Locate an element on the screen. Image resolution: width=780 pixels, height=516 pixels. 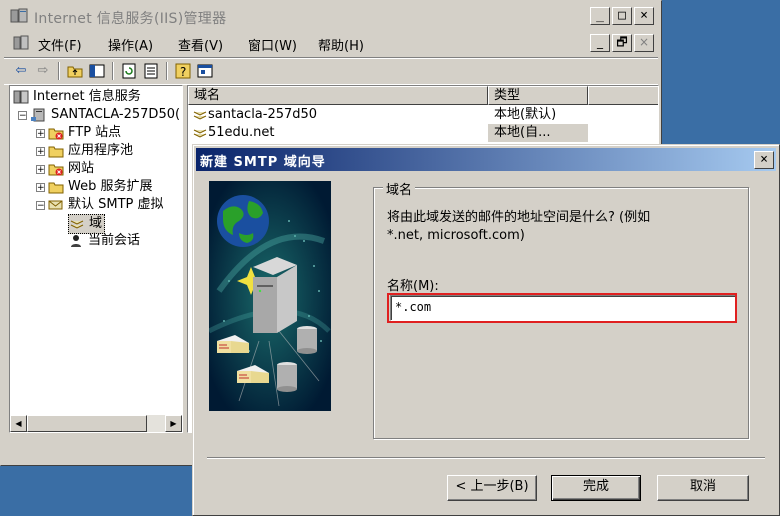
tree-subitem-label: 域 is located at coordinates (96, 223).